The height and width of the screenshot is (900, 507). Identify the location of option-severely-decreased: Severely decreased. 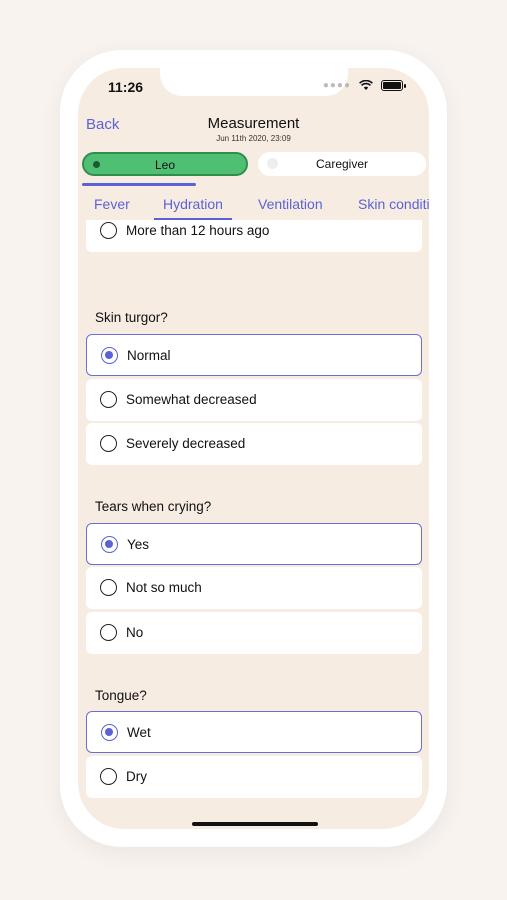
(254, 444).